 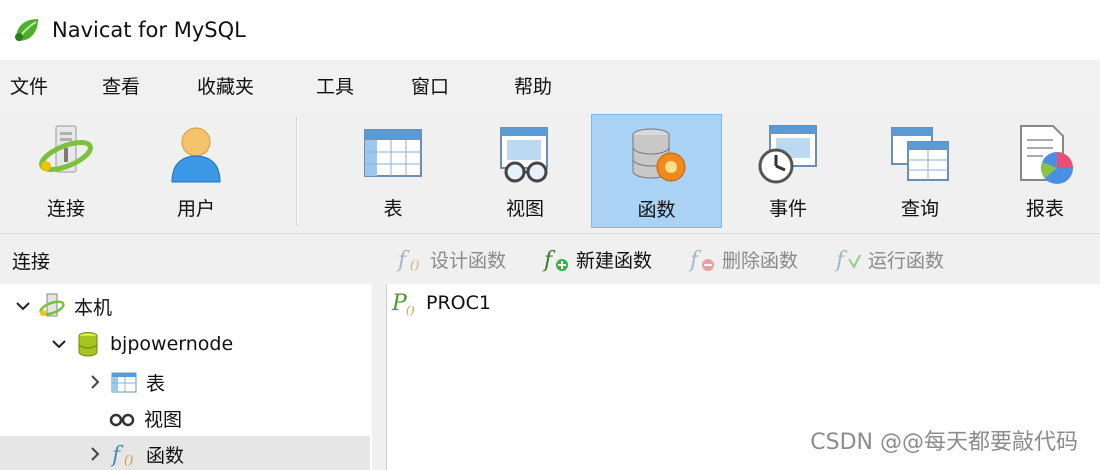 I want to click on toolbar-report-label: 报表, so click(x=1044, y=209).